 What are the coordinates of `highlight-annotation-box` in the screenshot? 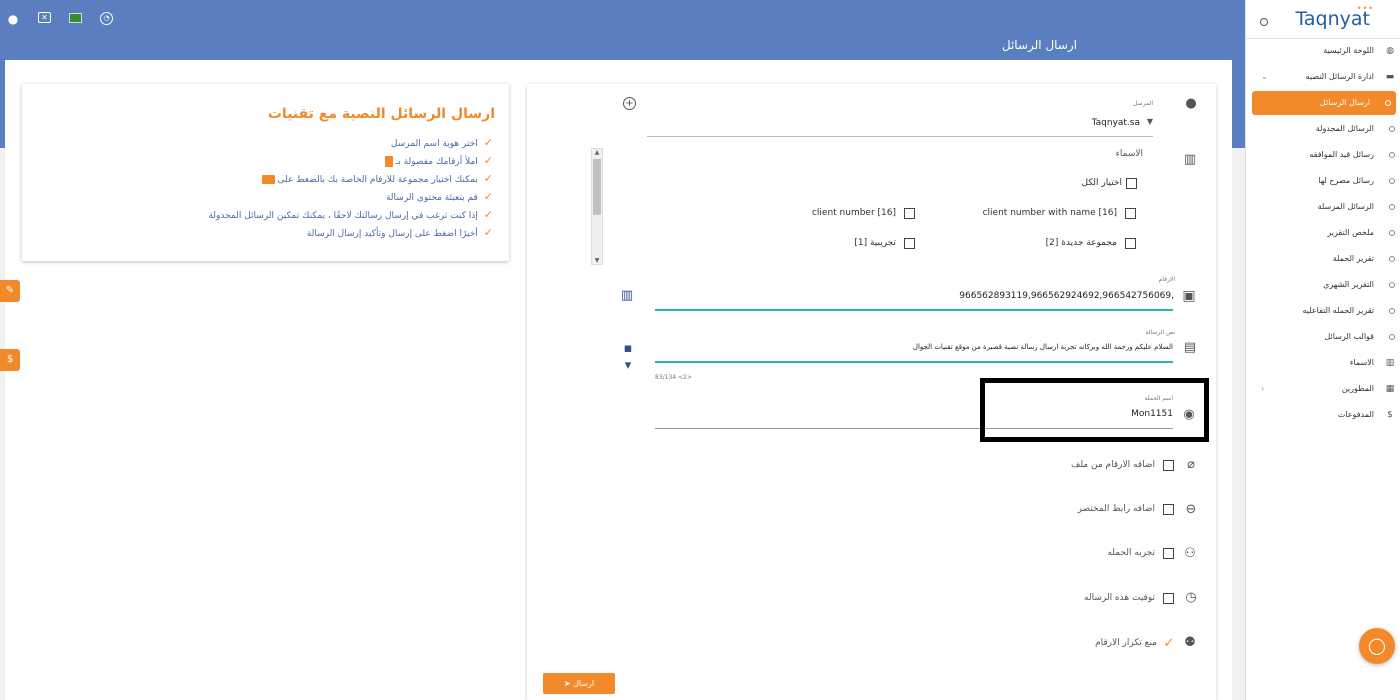 It's located at (1094, 410).